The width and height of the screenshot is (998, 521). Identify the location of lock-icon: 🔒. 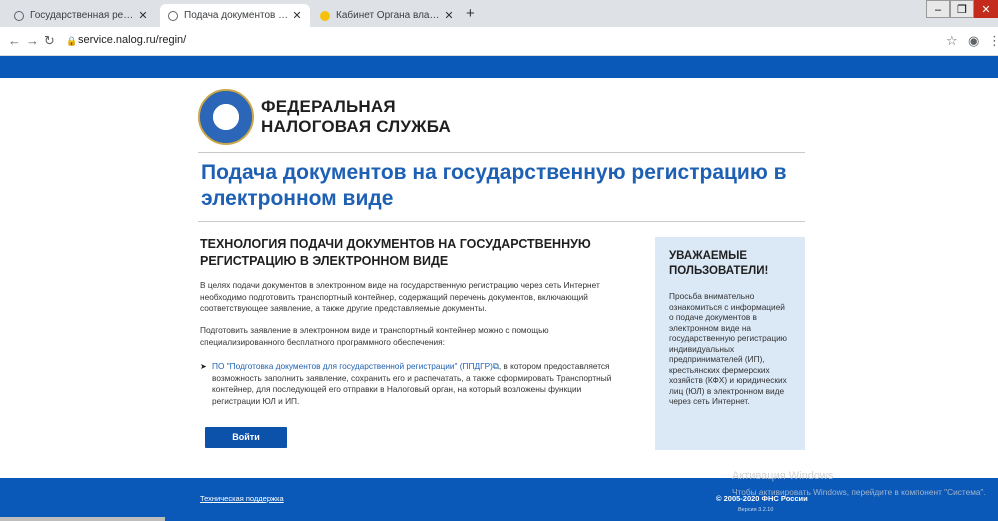
(71, 41).